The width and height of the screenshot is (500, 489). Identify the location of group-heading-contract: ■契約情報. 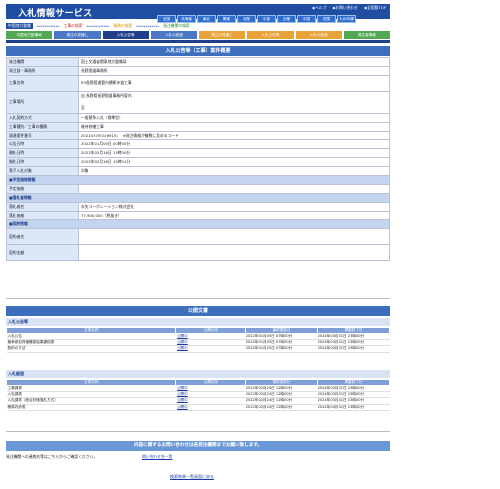
(198, 224).